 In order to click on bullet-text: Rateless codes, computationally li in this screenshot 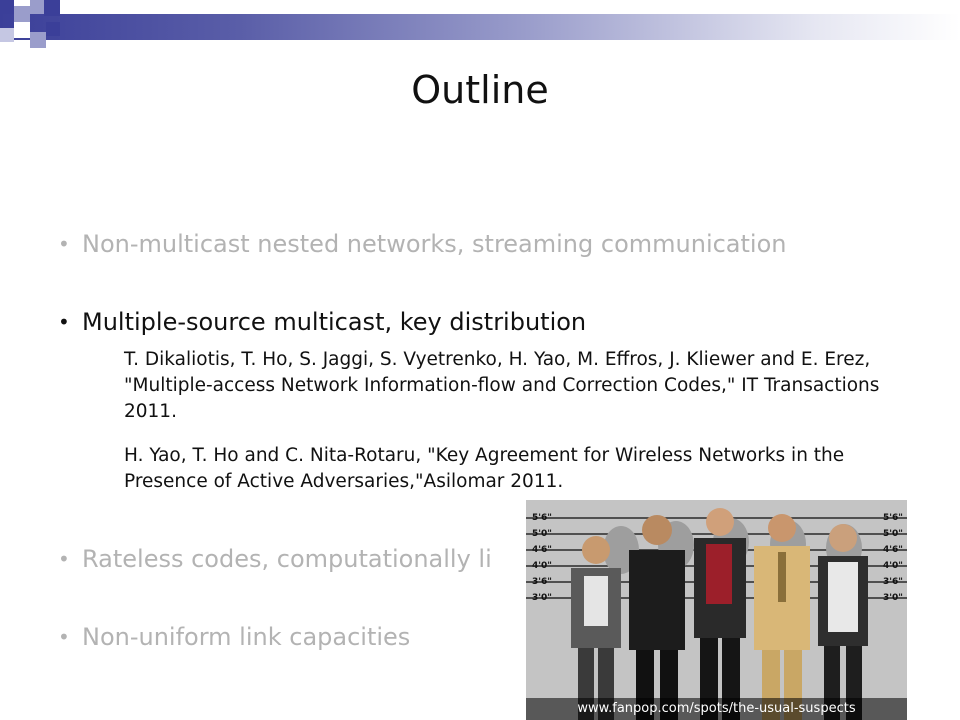, I will do `click(287, 559)`.